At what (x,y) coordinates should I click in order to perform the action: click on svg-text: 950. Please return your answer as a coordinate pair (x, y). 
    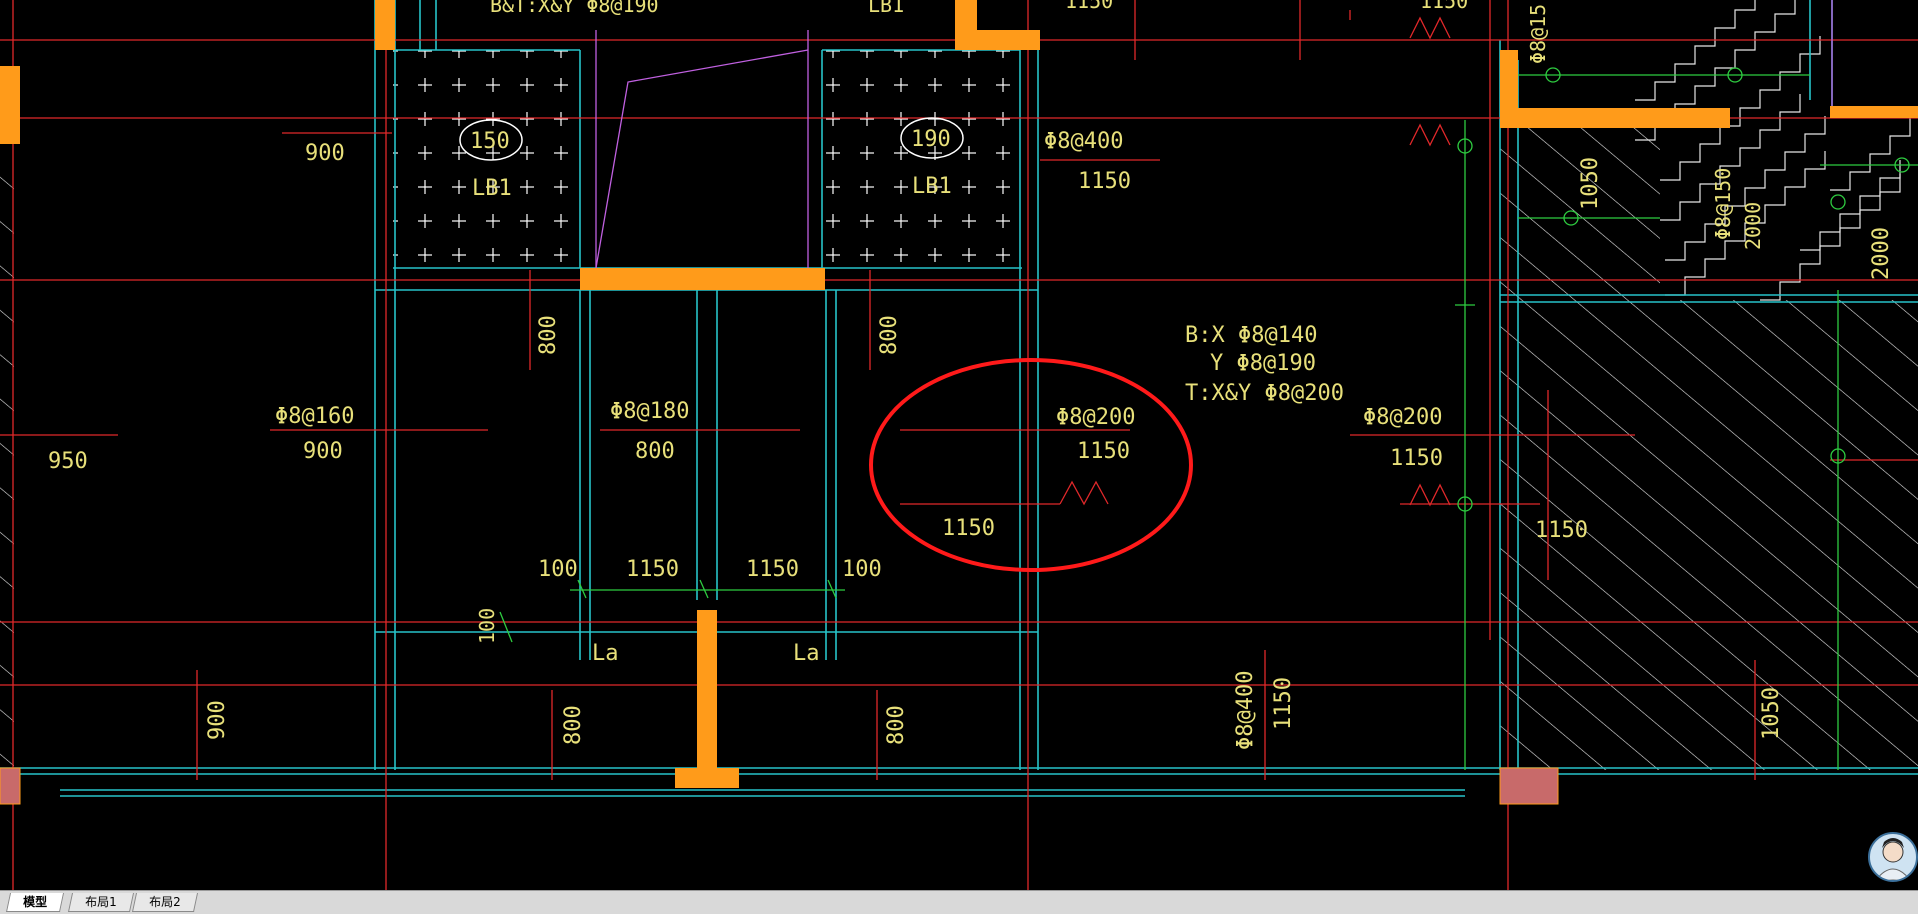
    Looking at the image, I should click on (68, 461).